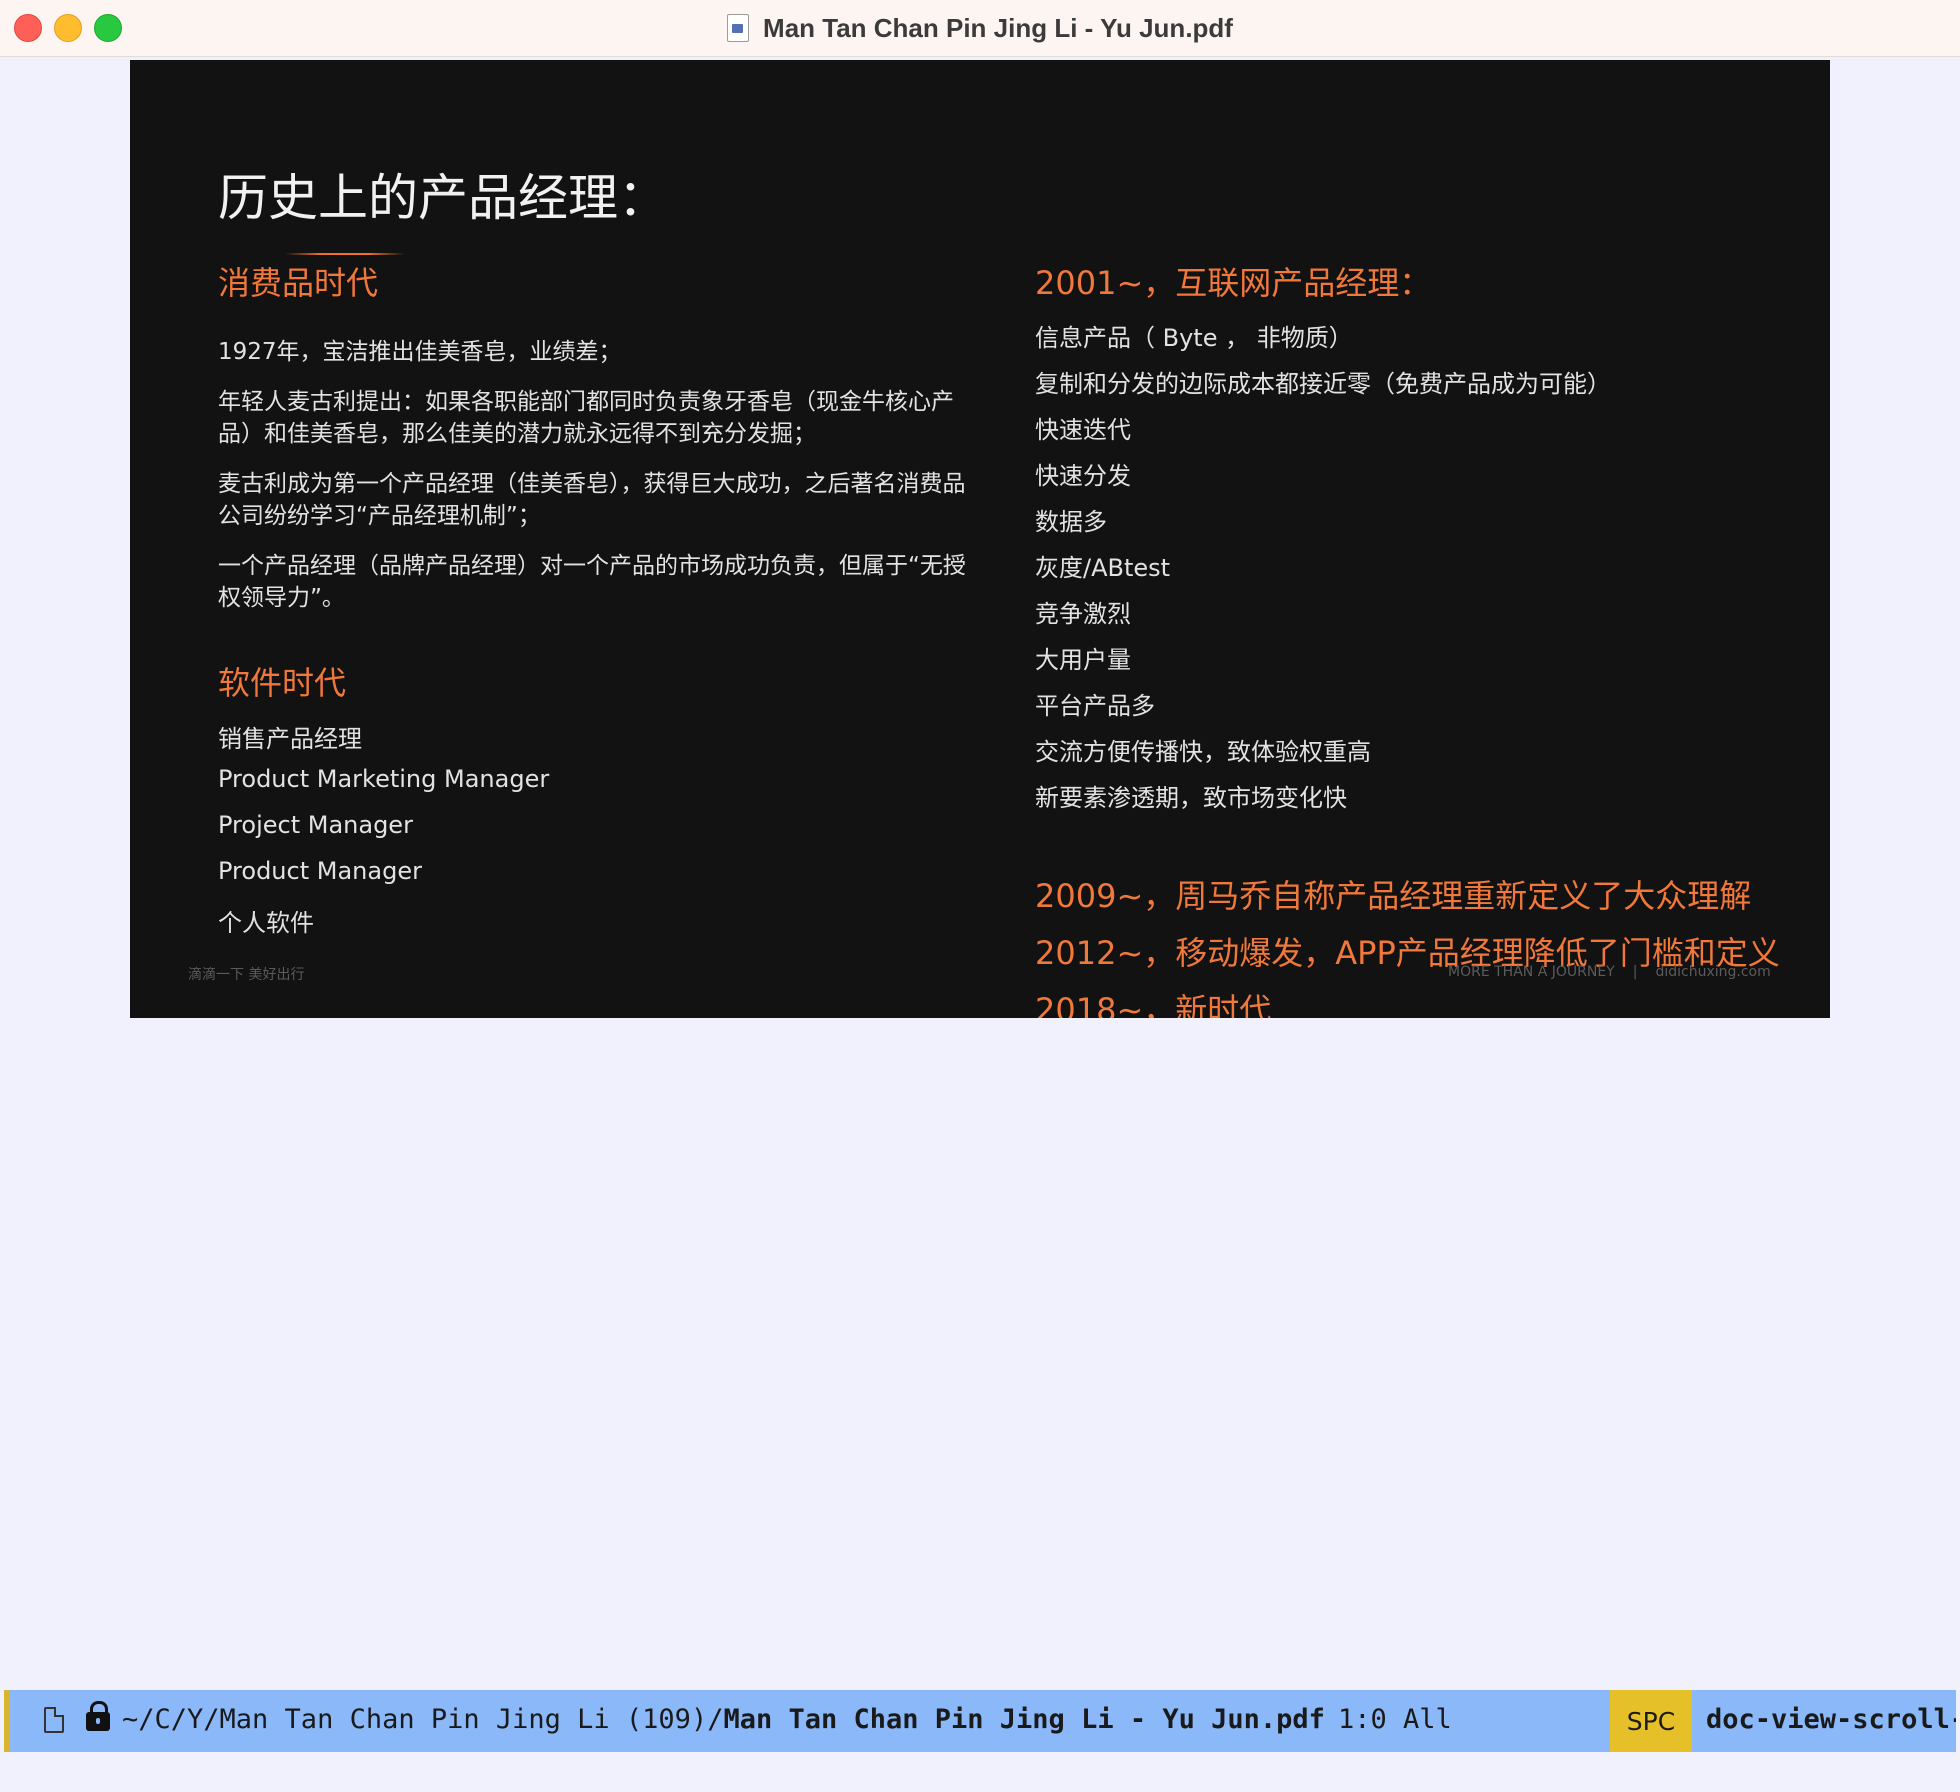  Describe the element at coordinates (1831, 1719) in the screenshot. I see `current-command: doc-view-scroll-` at that location.